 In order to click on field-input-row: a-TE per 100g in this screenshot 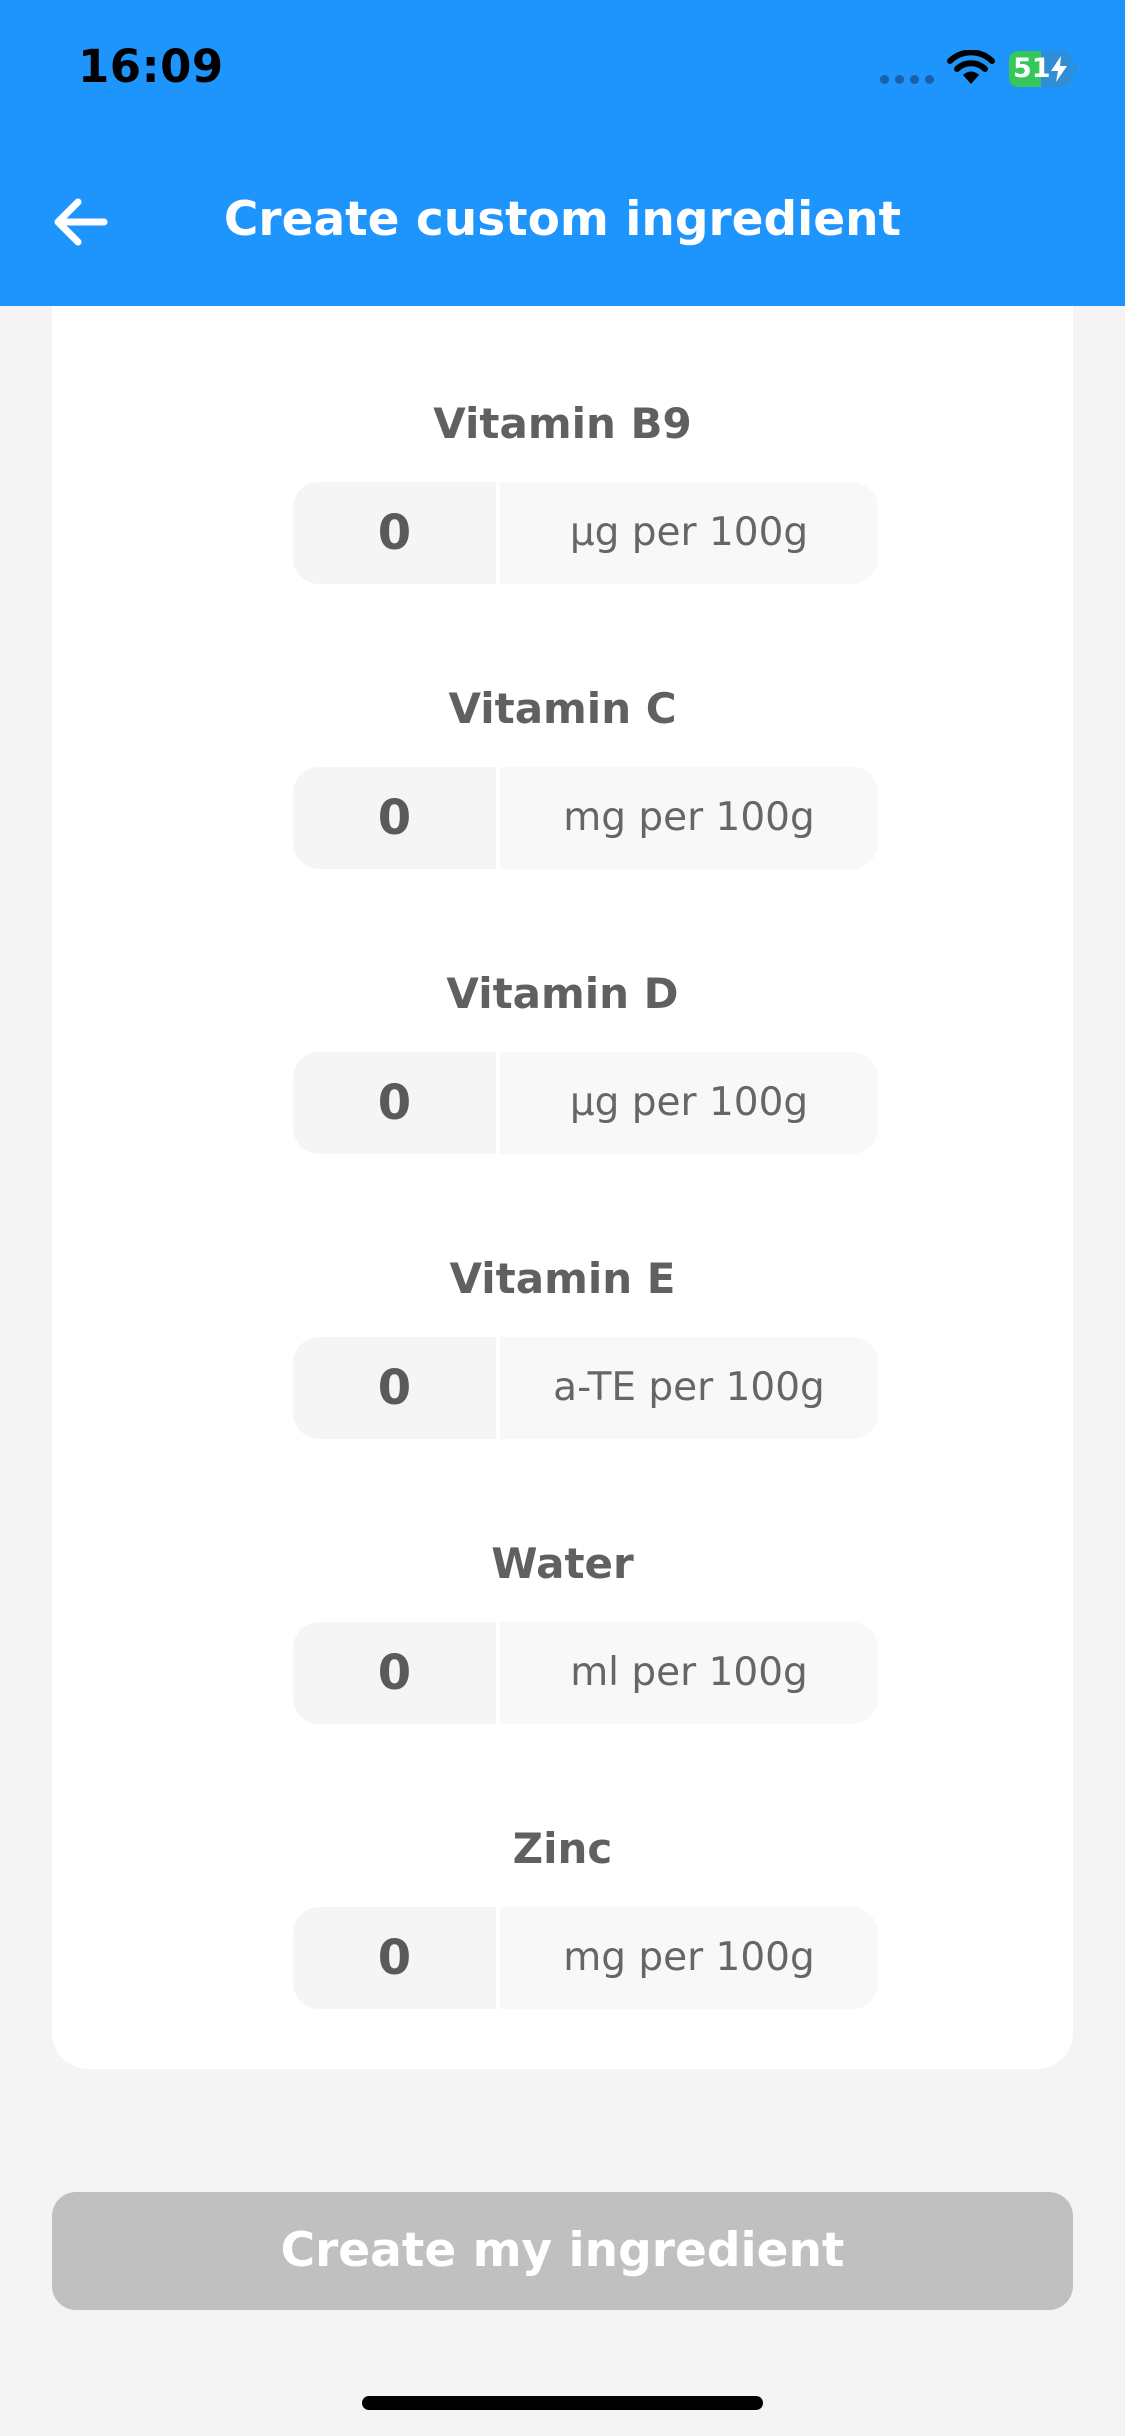, I will do `click(585, 1388)`.